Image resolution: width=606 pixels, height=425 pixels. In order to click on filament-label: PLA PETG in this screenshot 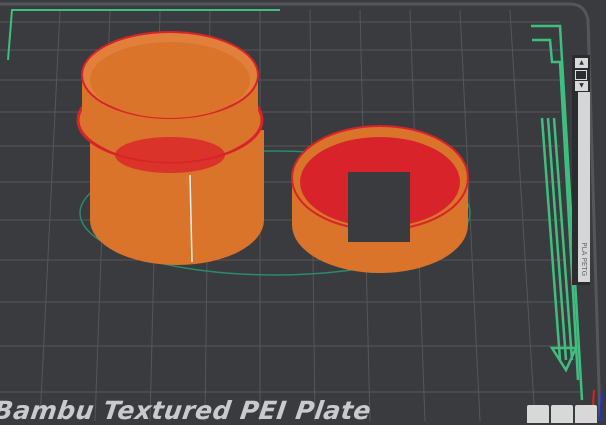, I will do `click(584, 259)`.